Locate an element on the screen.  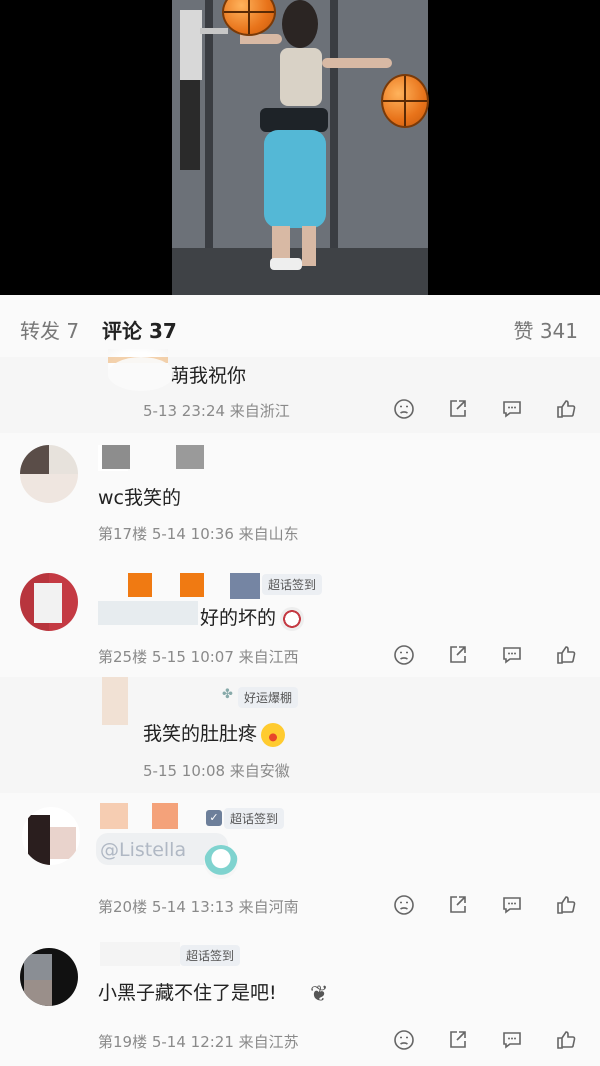
sticker-icon is located at coordinates (221, 862).